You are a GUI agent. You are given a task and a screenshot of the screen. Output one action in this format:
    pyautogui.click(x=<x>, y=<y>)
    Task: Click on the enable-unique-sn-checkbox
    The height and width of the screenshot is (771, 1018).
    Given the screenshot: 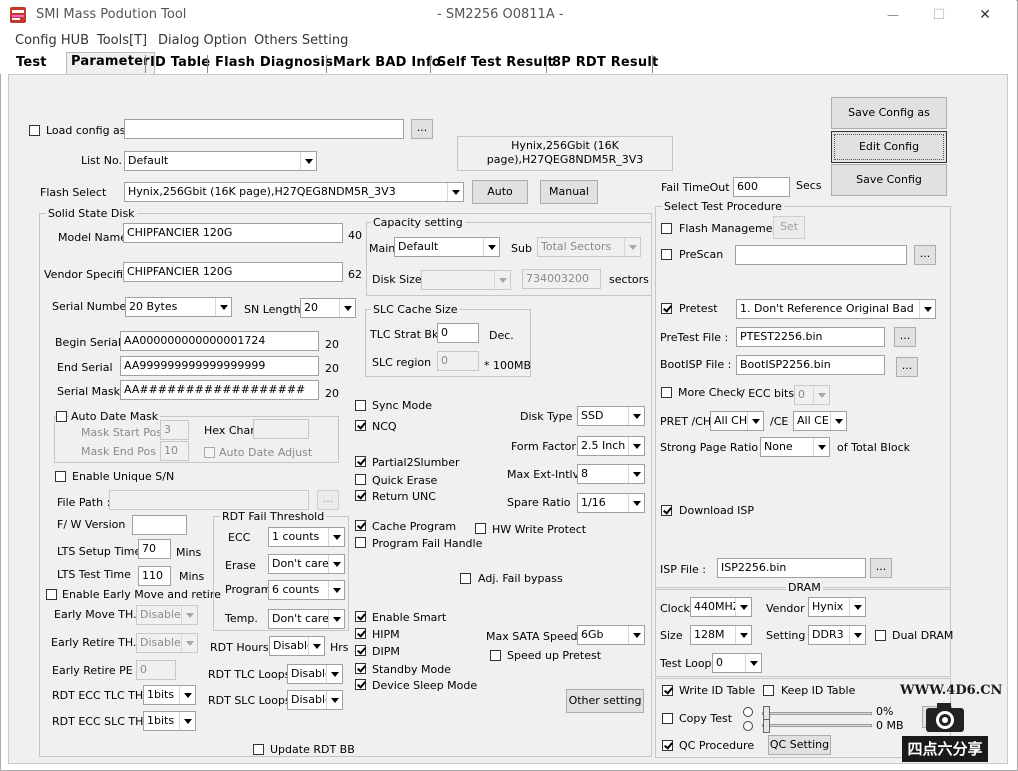 What is the action you would take?
    pyautogui.click(x=60, y=476)
    